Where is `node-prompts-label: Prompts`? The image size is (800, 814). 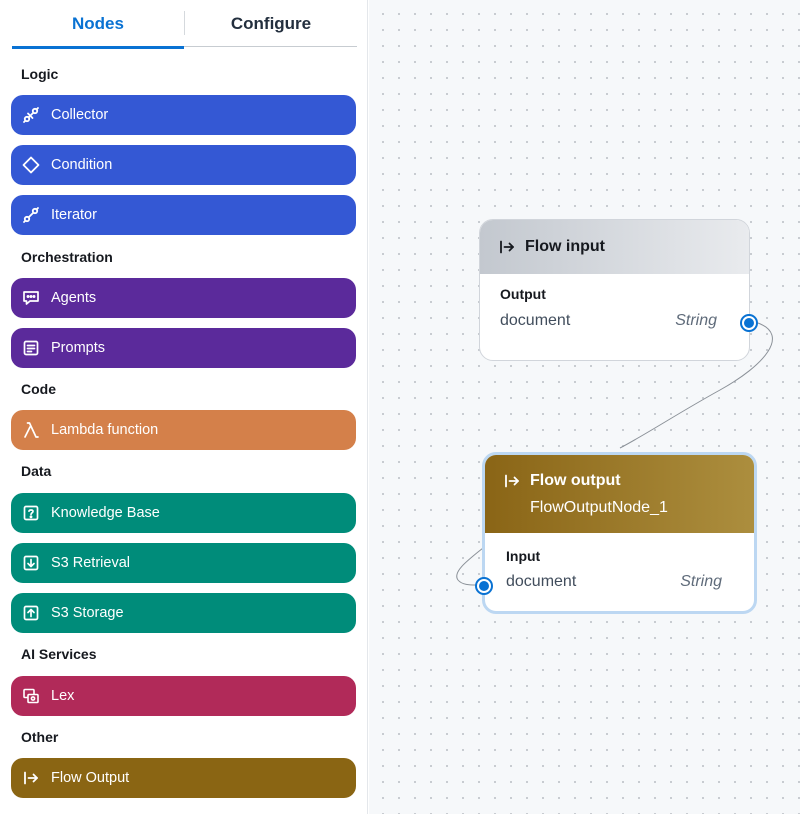
node-prompts-label: Prompts is located at coordinates (78, 348).